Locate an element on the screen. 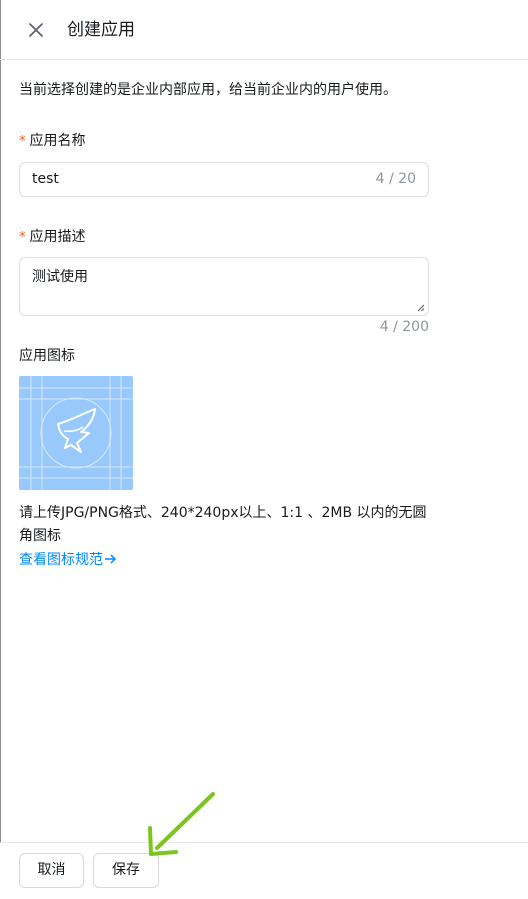 This screenshot has height=899, width=528. drawer-header: 创建应用 is located at coordinates (264, 30).